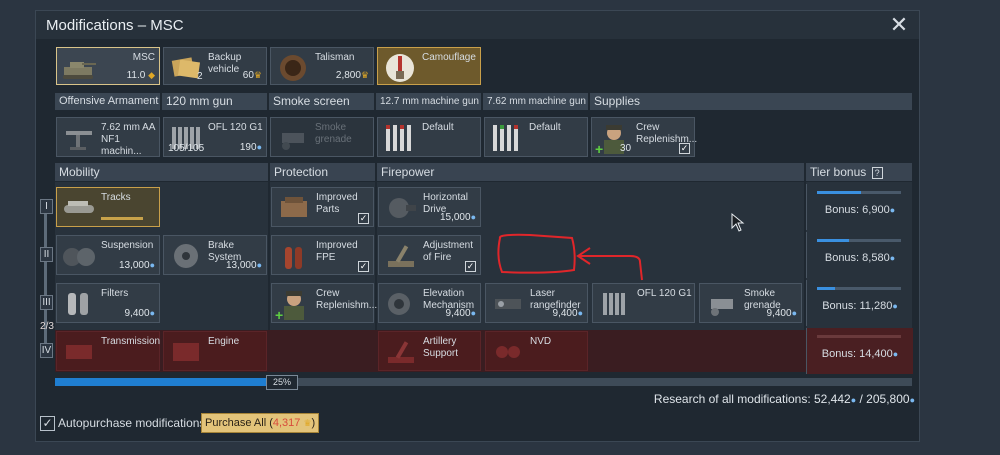 This screenshot has height=455, width=1000. Describe the element at coordinates (115, 25) in the screenshot. I see `window-title: Modifications – MSC` at that location.